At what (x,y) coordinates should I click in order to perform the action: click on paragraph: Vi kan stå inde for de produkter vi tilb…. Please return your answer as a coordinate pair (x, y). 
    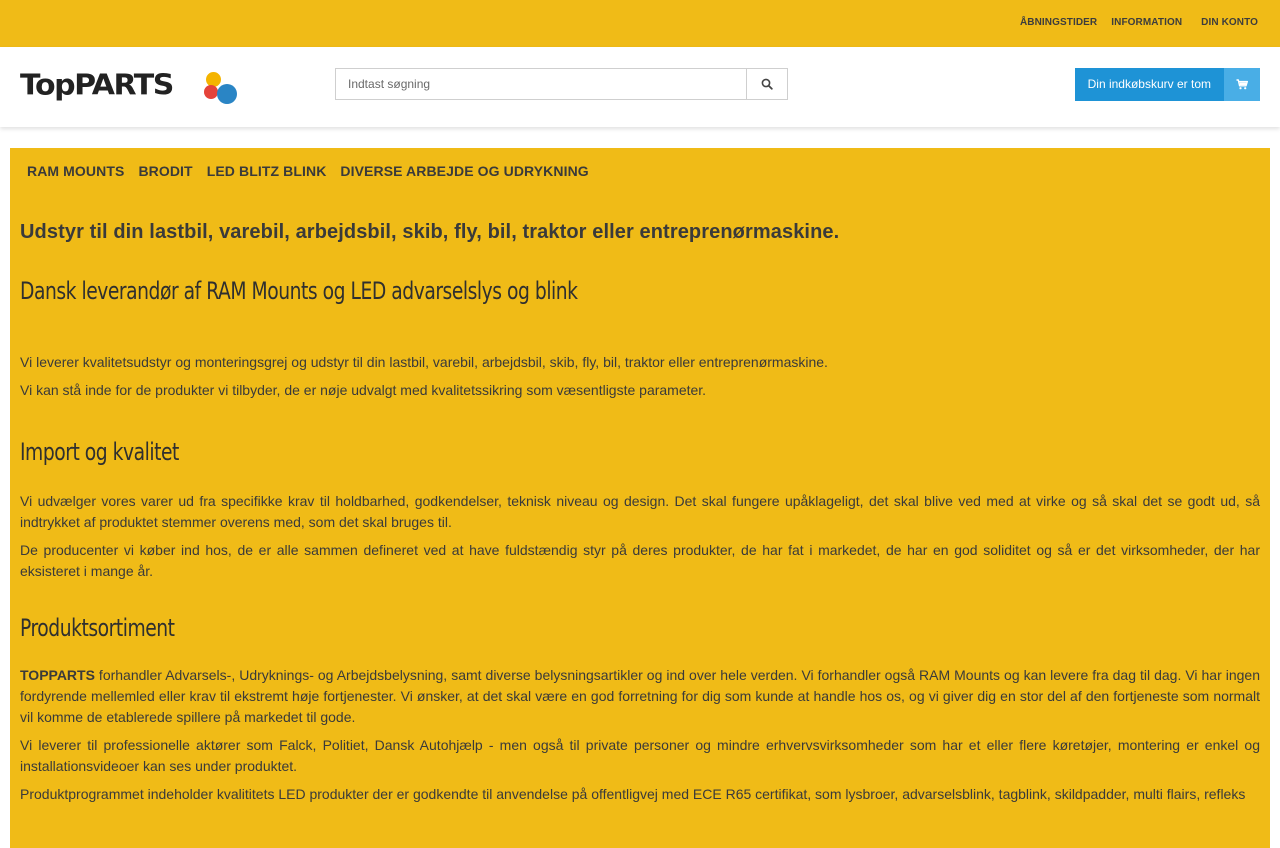
    Looking at the image, I should click on (363, 390).